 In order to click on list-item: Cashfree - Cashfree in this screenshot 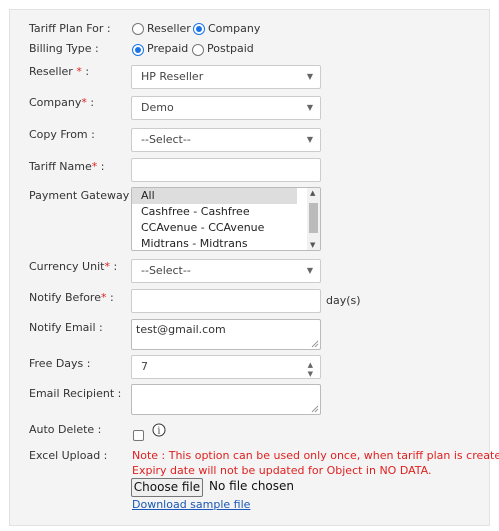, I will do `click(214, 212)`.